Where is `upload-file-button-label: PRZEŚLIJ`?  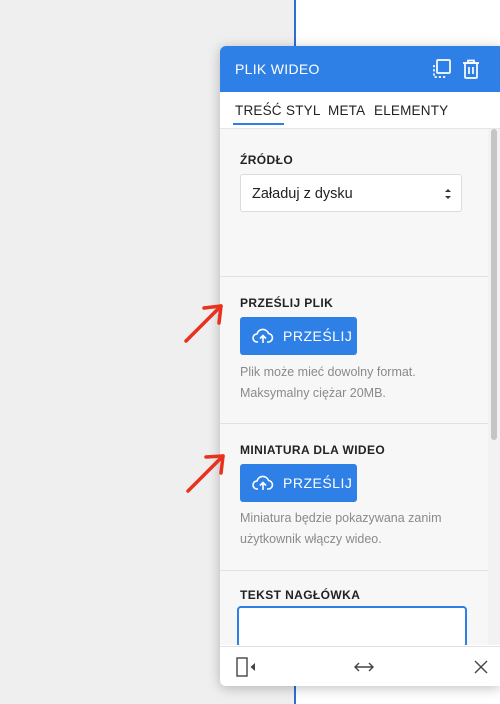
upload-file-button-label: PRZEŚLIJ is located at coordinates (318, 336).